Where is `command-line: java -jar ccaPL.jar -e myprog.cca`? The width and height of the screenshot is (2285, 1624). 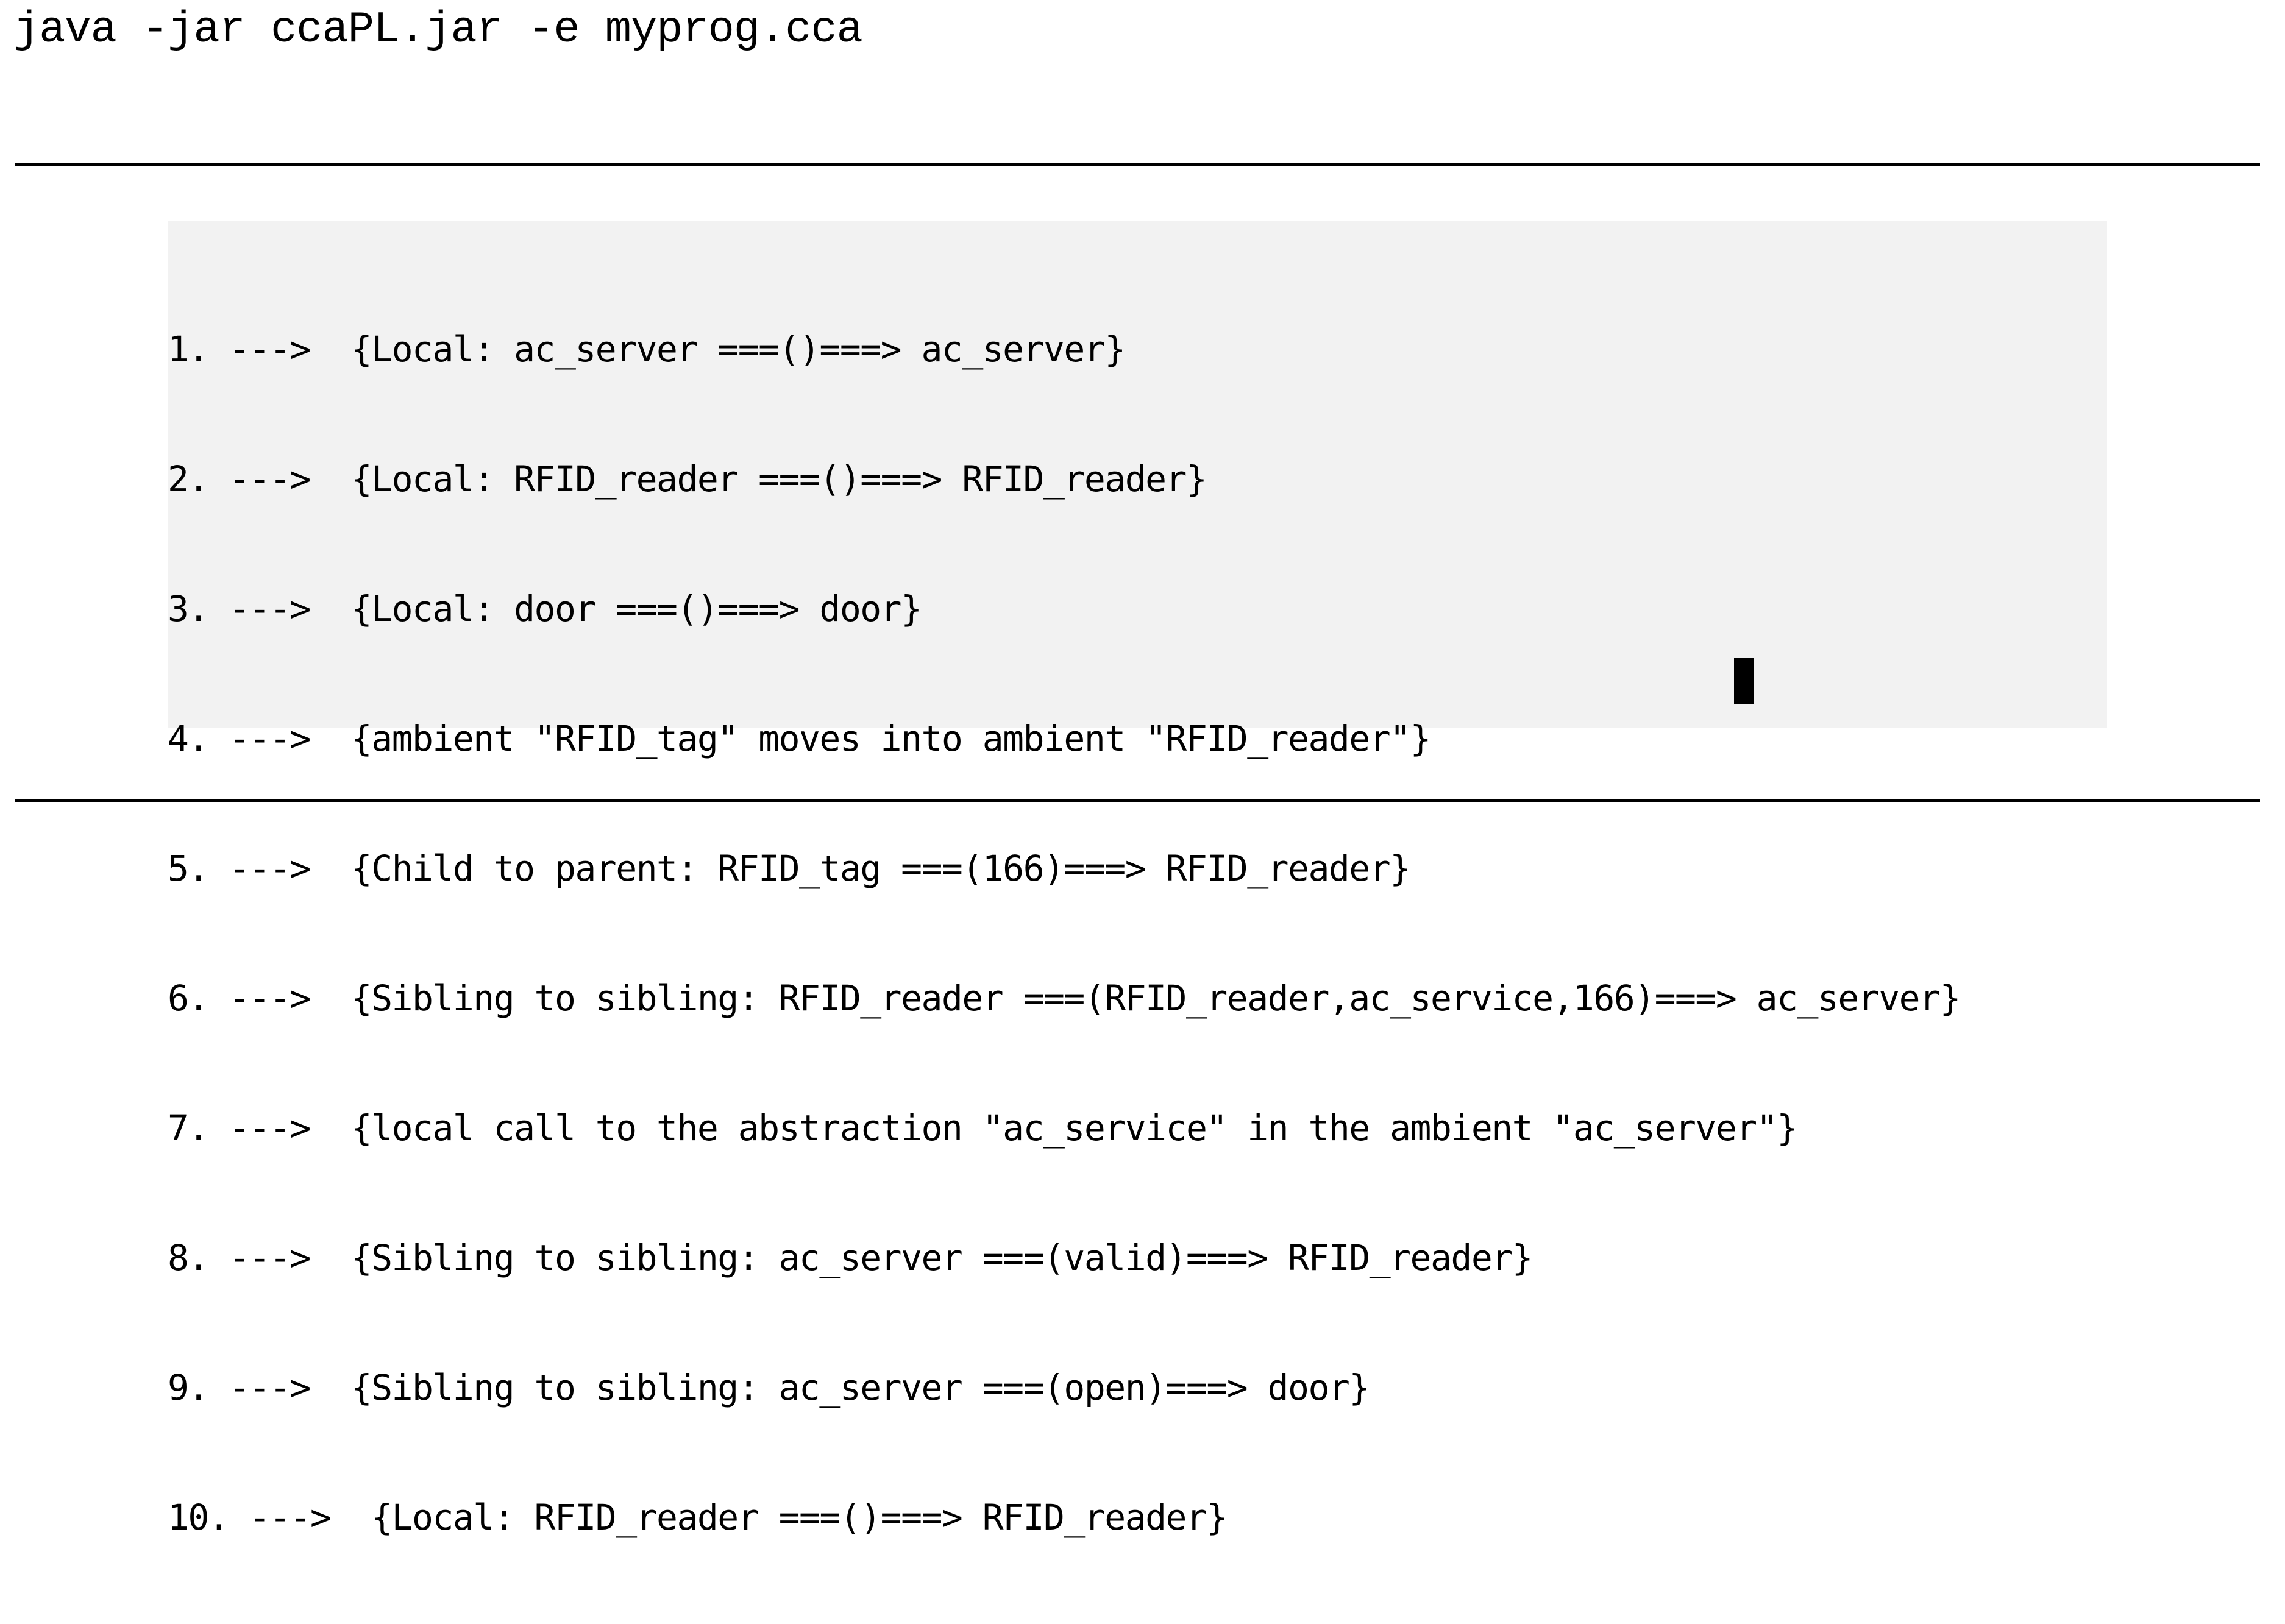
command-line: java -jar ccaPL.jar -e myprog.cca is located at coordinates (438, 30).